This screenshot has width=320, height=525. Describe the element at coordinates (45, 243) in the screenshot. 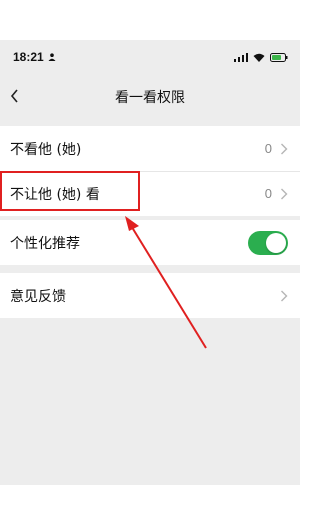

I see `row-label: 个性化推荐` at that location.